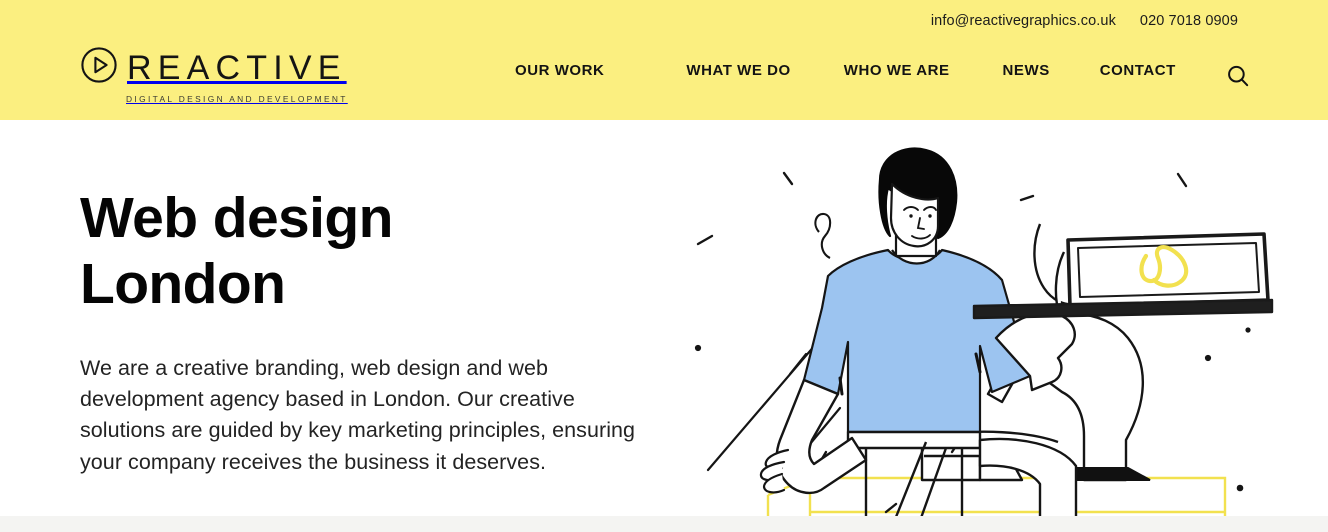  Describe the element at coordinates (1026, 70) in the screenshot. I see `nav-item-news: NEWS` at that location.